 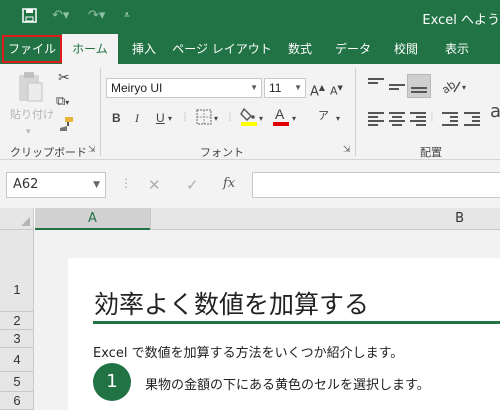 What do you see at coordinates (296, 322) in the screenshot?
I see `heading-underline` at bounding box center [296, 322].